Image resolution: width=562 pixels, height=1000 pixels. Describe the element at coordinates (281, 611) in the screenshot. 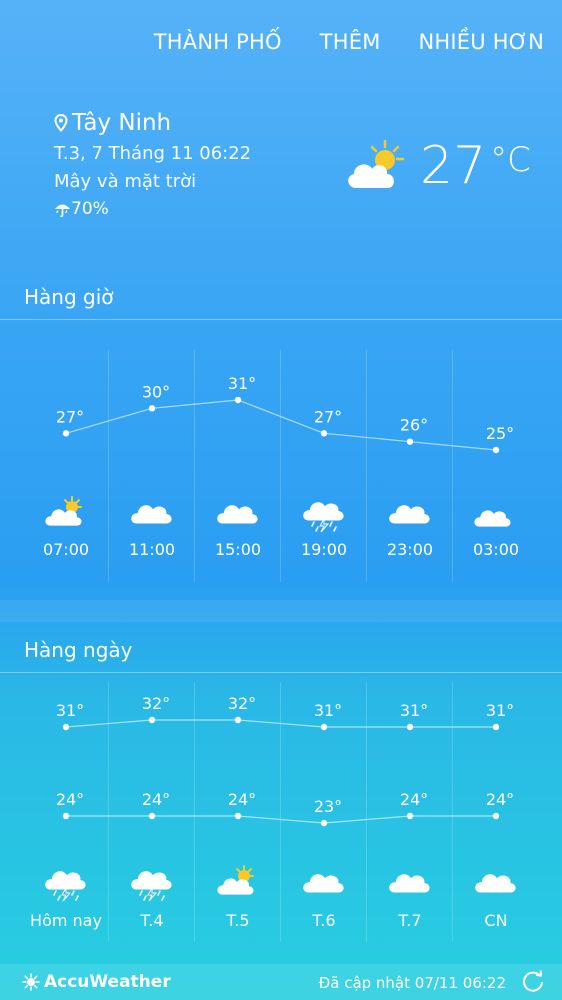

I see `section-separator` at that location.